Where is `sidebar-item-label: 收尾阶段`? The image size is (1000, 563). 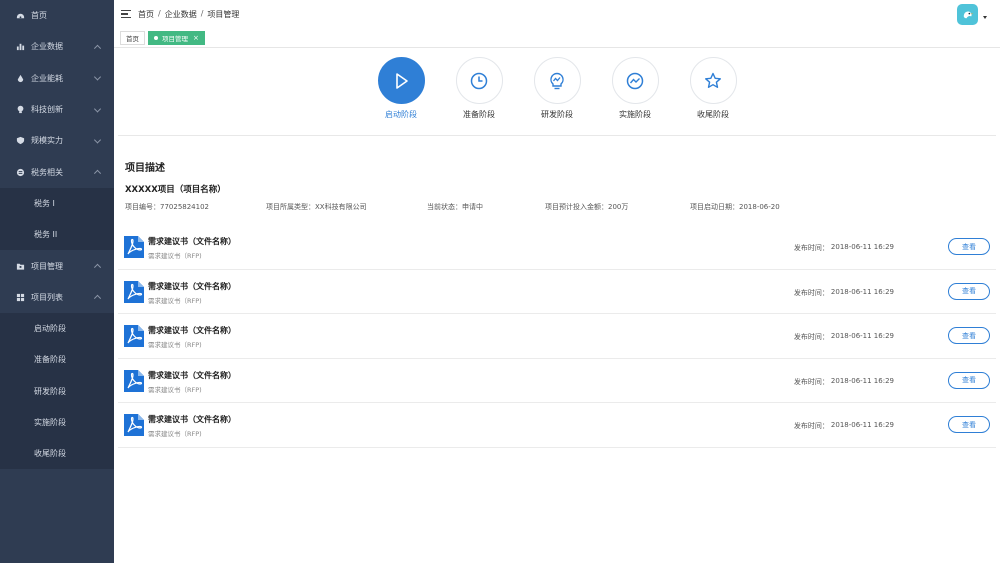
sidebar-item-label: 收尾阶段 is located at coordinates (50, 454).